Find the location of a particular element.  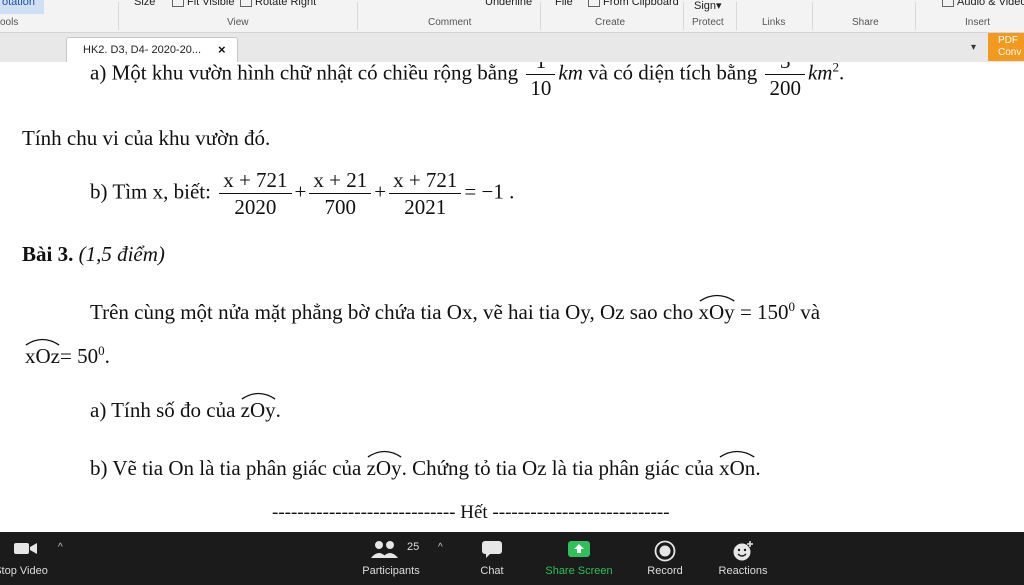

fraction-x-721-over-2021: x + 721 2021 is located at coordinates (425, 193).